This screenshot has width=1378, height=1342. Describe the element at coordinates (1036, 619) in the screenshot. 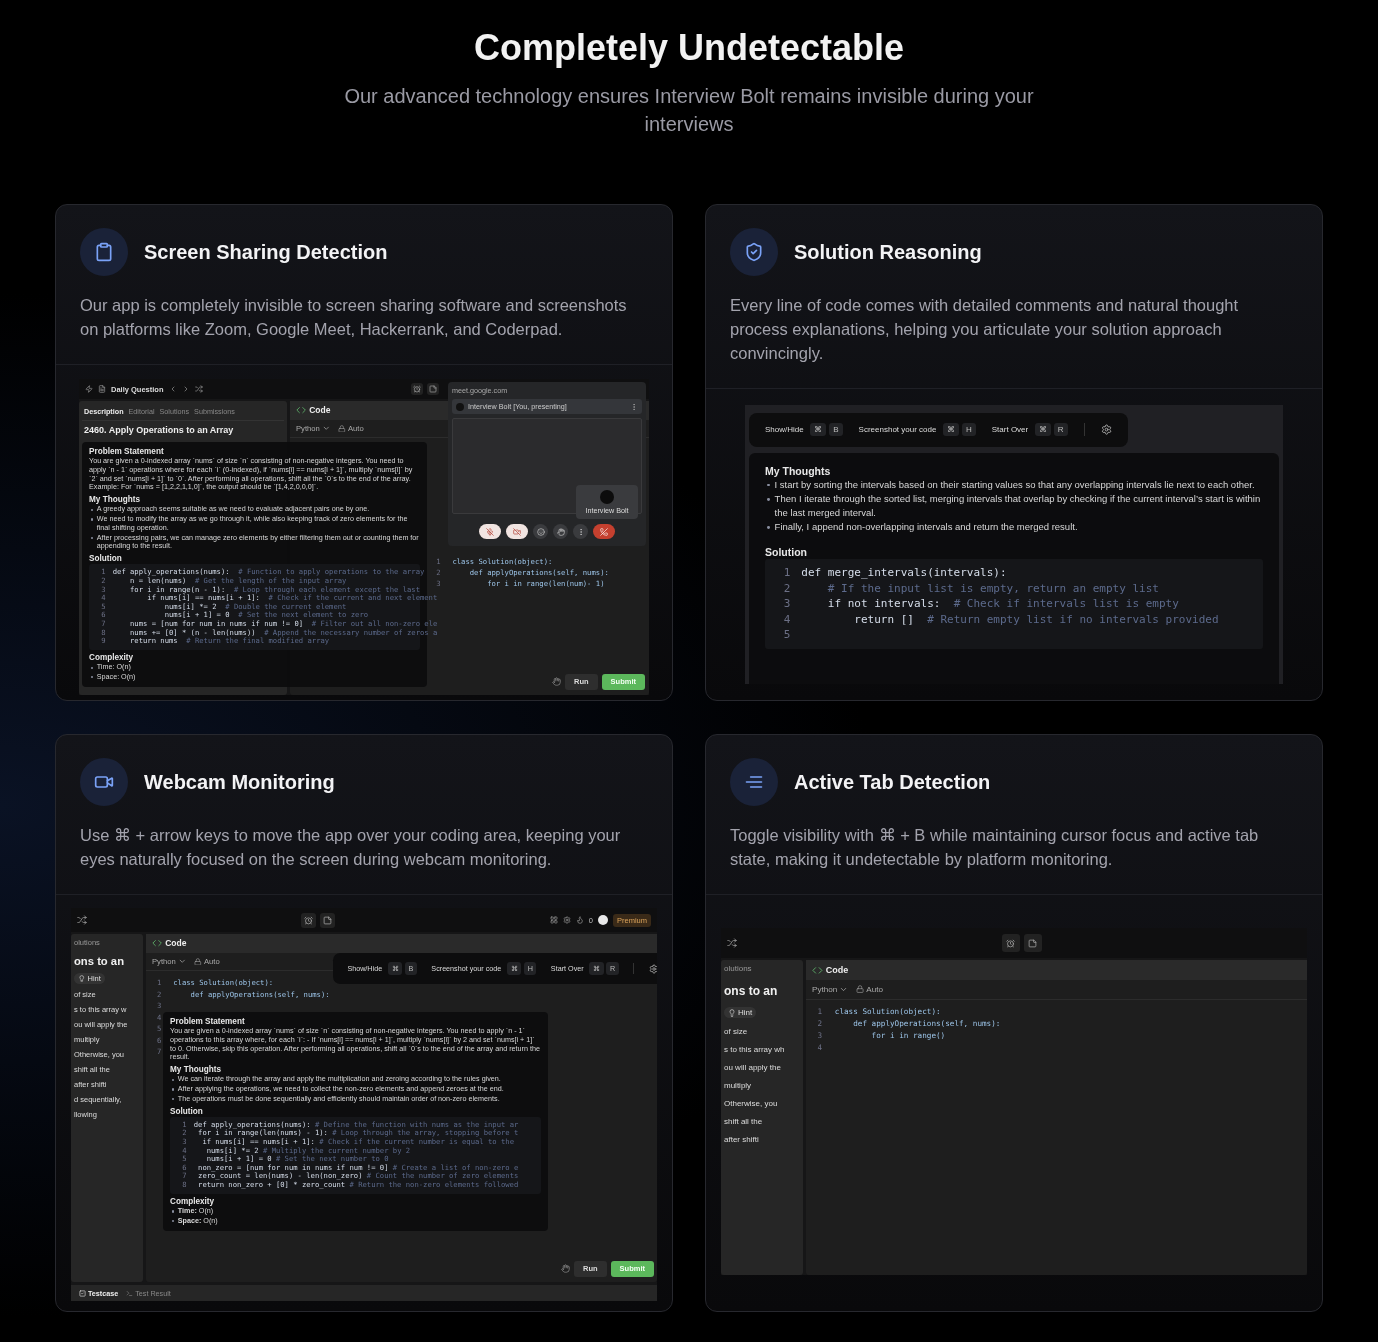

I see `code-line: return [] # Return empty list if no intervals provided` at that location.